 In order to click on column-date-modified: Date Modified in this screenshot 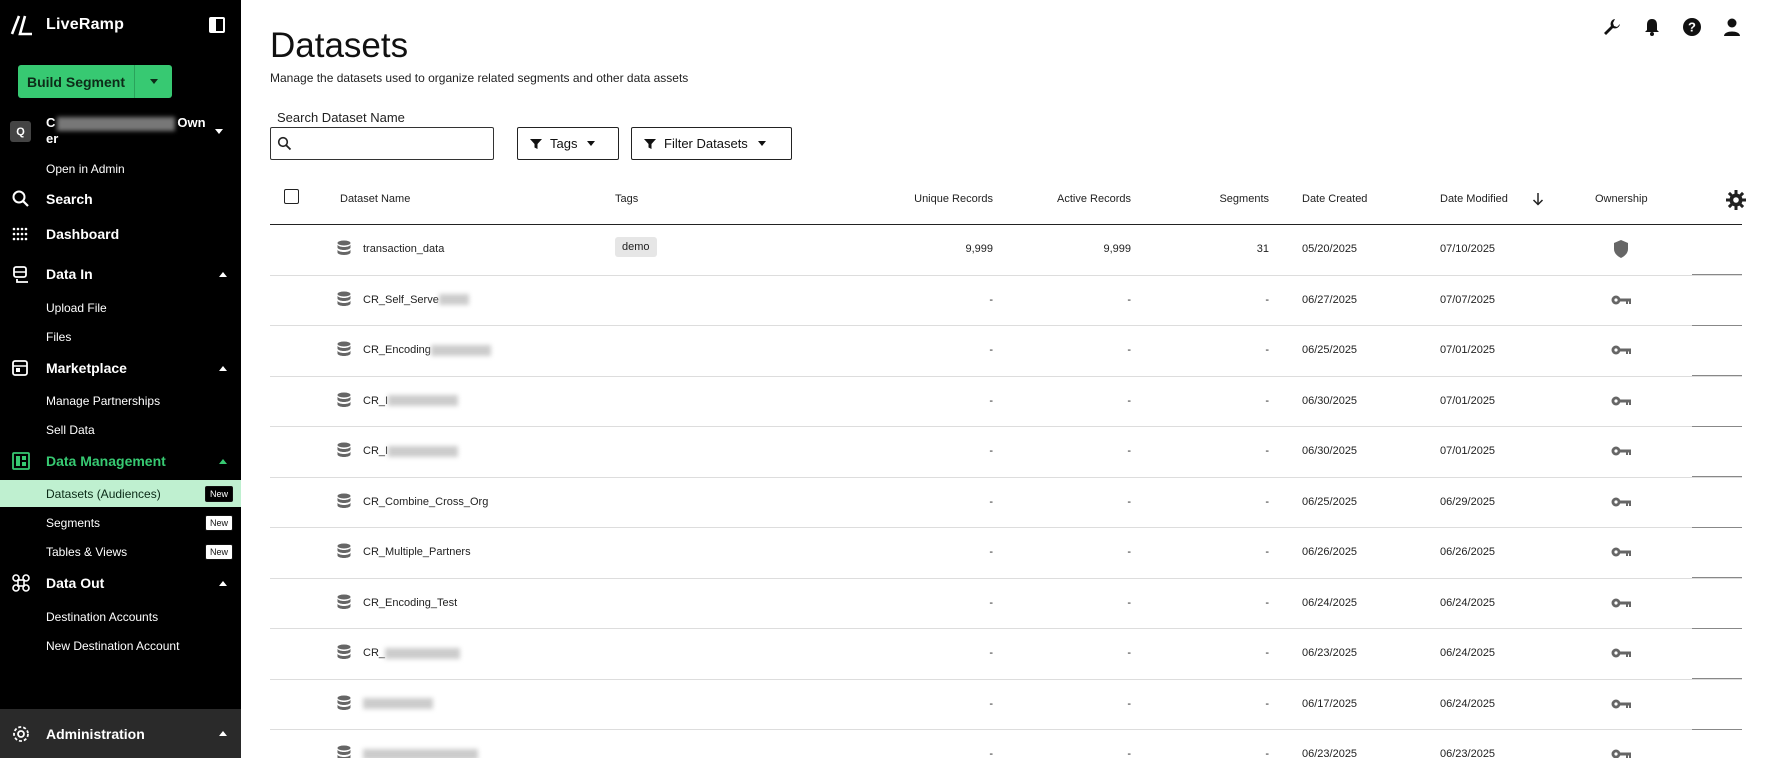, I will do `click(1474, 199)`.